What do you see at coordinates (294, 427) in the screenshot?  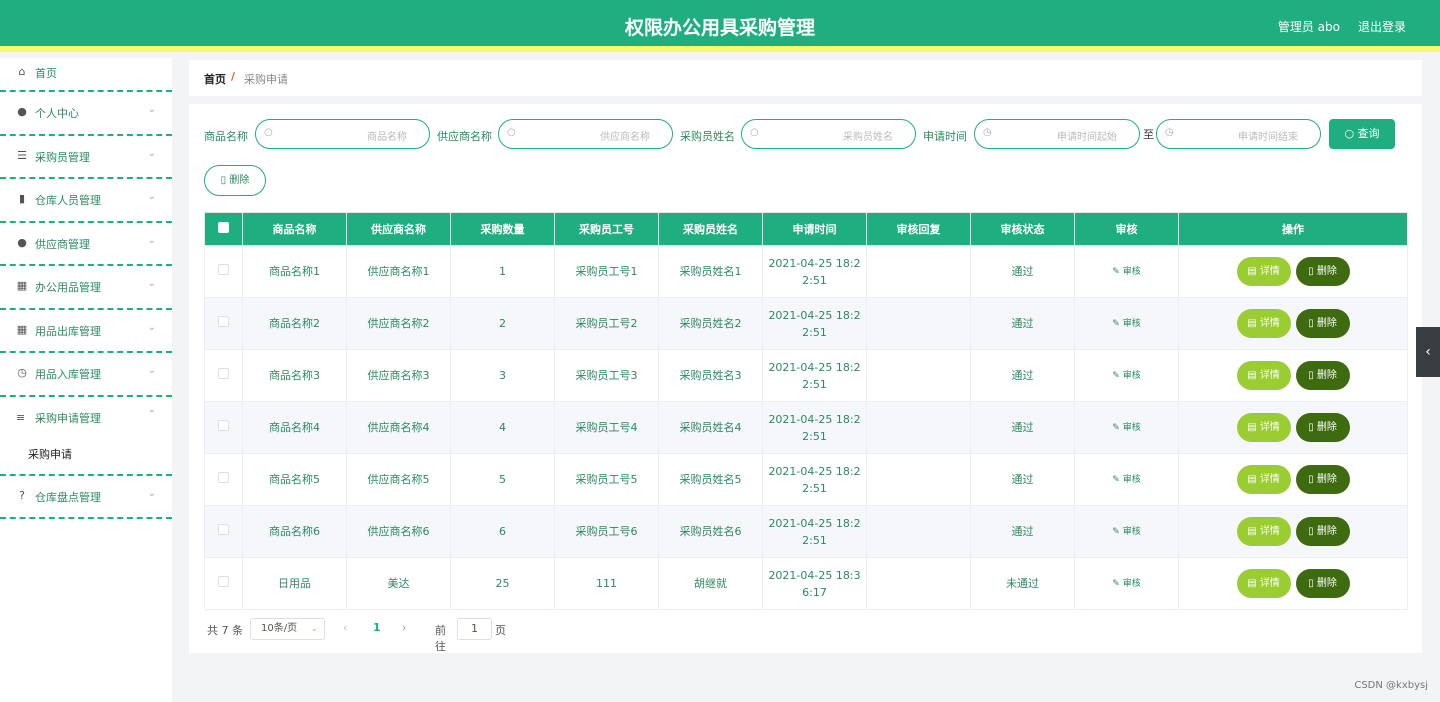 I see `cell-name: 商品名称4` at bounding box center [294, 427].